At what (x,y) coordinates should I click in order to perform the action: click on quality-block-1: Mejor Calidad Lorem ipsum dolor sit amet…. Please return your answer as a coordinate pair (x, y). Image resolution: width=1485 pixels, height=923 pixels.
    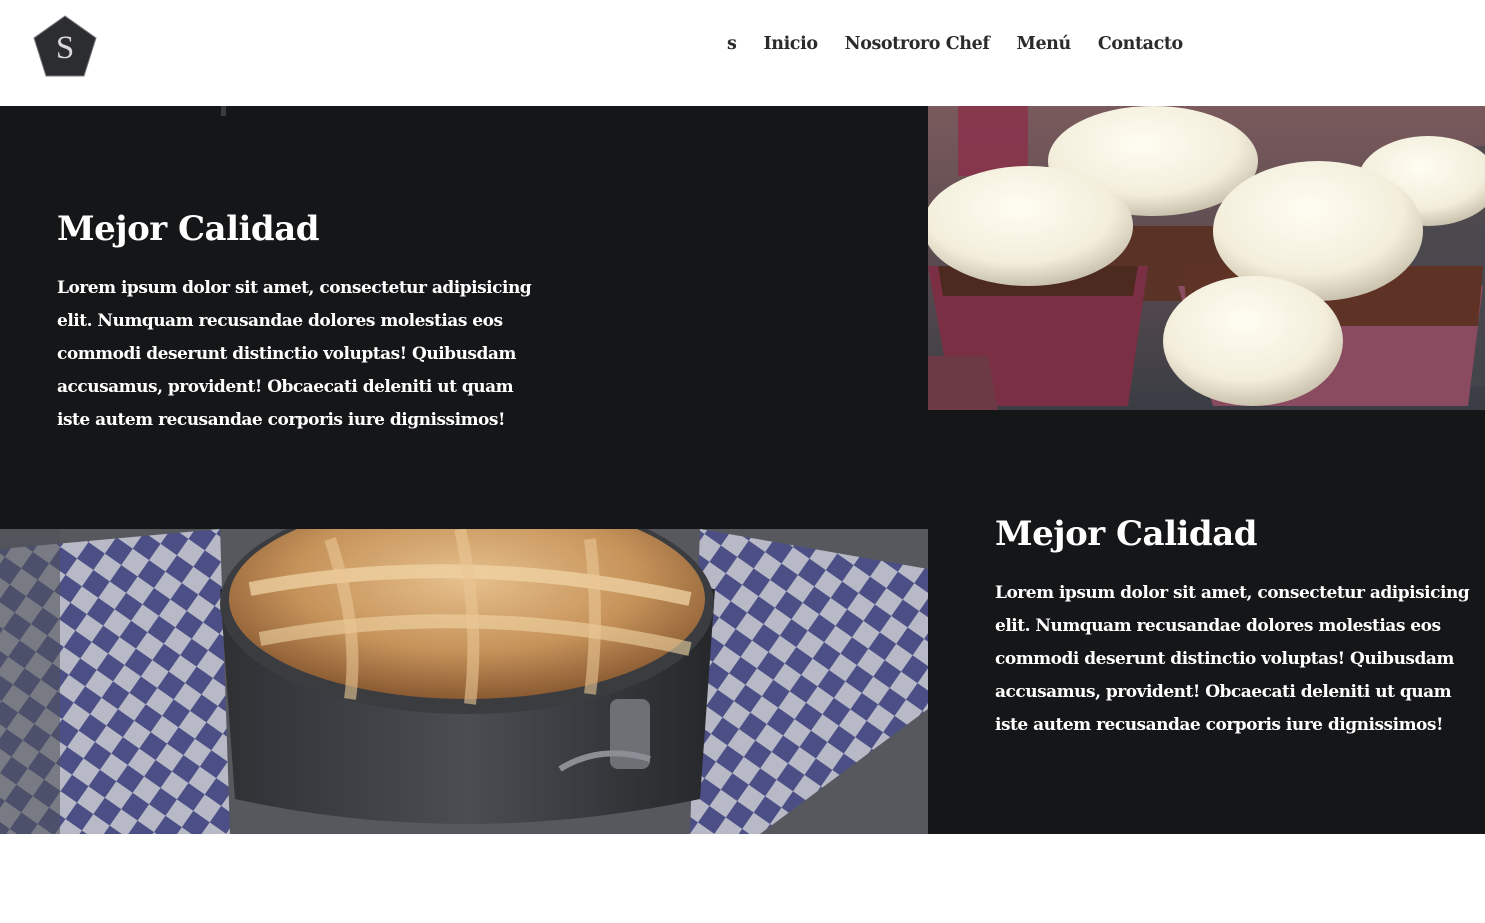
    Looking at the image, I should click on (302, 323).